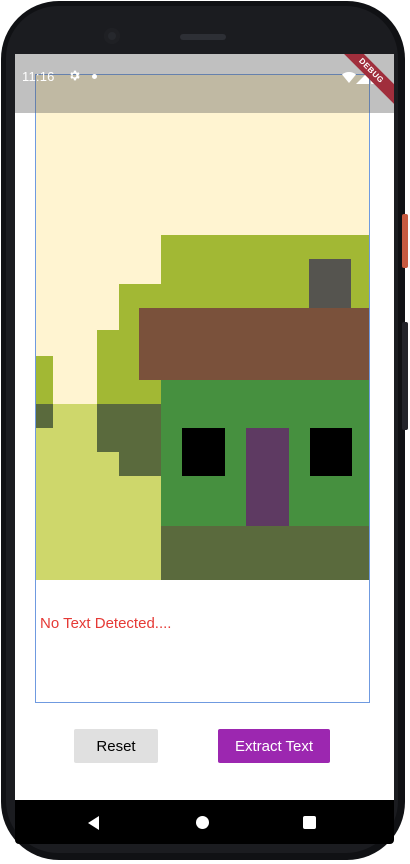 The image size is (410, 864). I want to click on volume-button, so click(405, 376).